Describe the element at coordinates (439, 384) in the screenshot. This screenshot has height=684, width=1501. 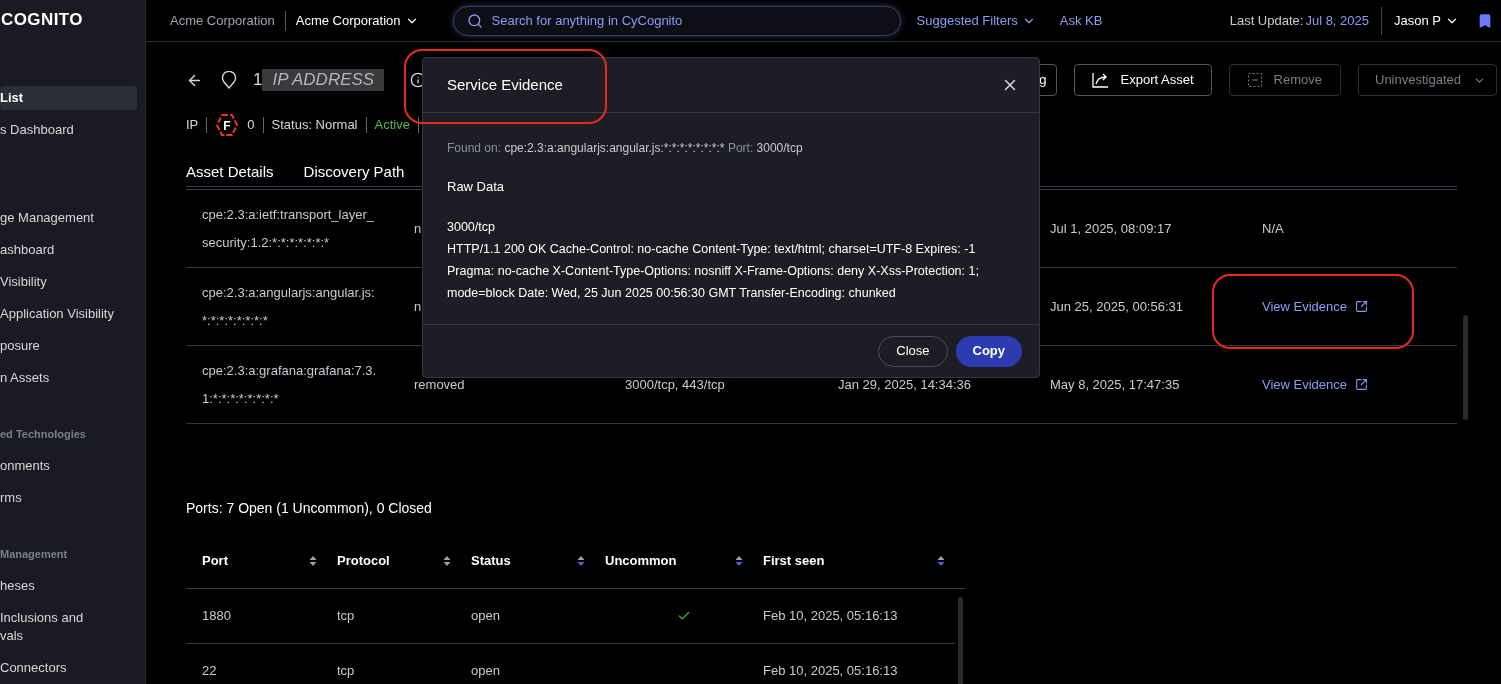
I see `table-cell: removed` at that location.